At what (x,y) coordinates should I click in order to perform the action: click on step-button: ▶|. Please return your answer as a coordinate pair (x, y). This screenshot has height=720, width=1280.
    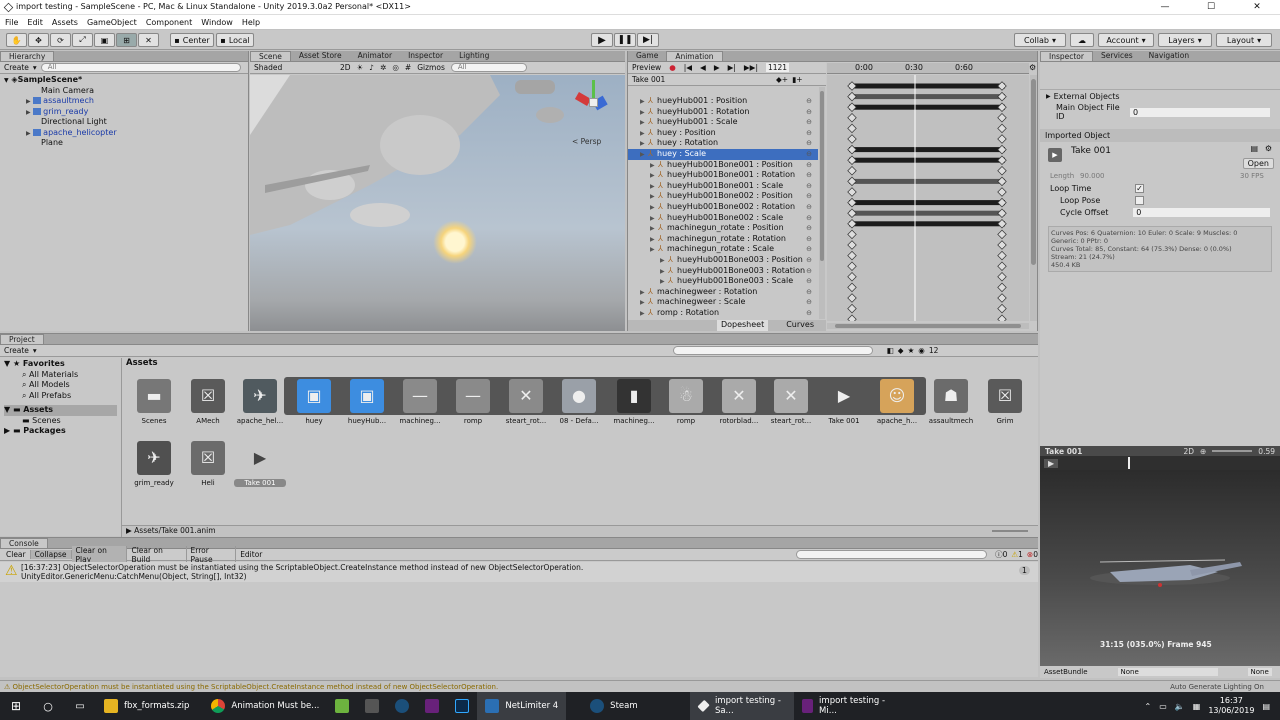
    Looking at the image, I should click on (648, 40).